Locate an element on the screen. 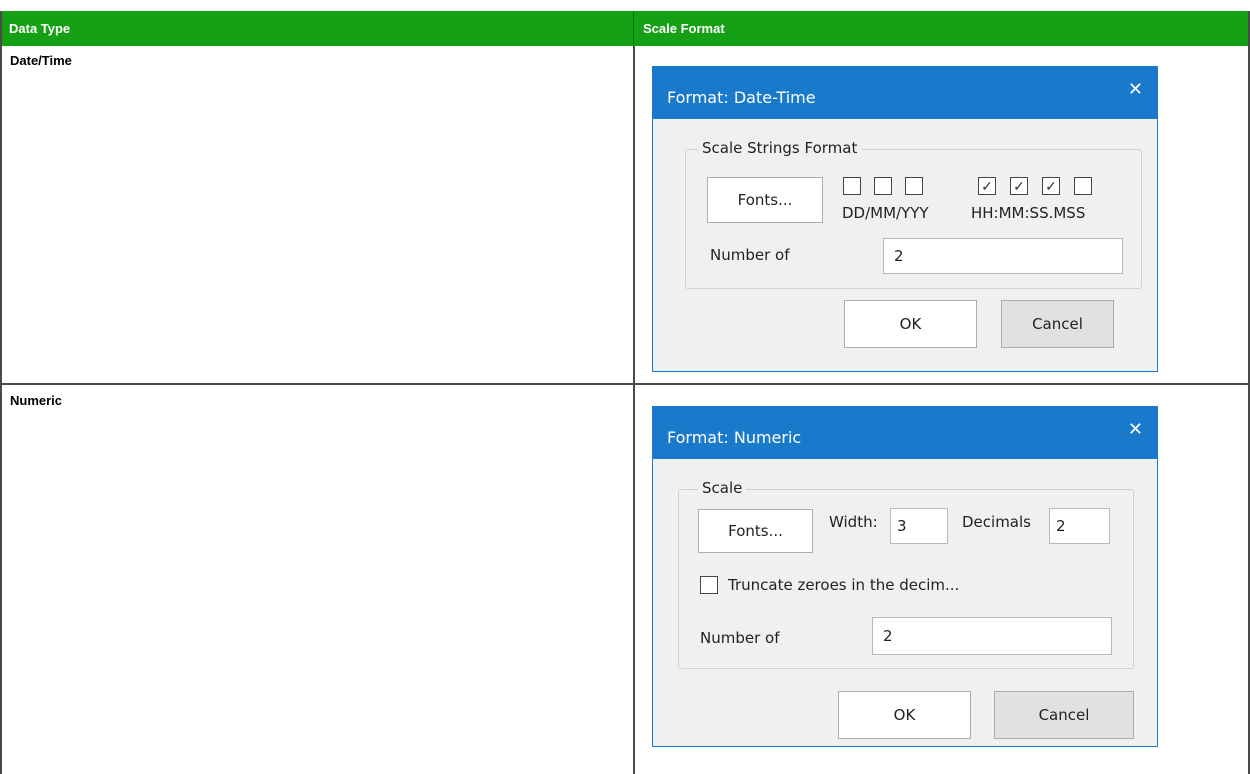 Image resolution: width=1250 pixels, height=774 pixels. time-format-label: HH:MM:SS.MSS is located at coordinates (1028, 213).